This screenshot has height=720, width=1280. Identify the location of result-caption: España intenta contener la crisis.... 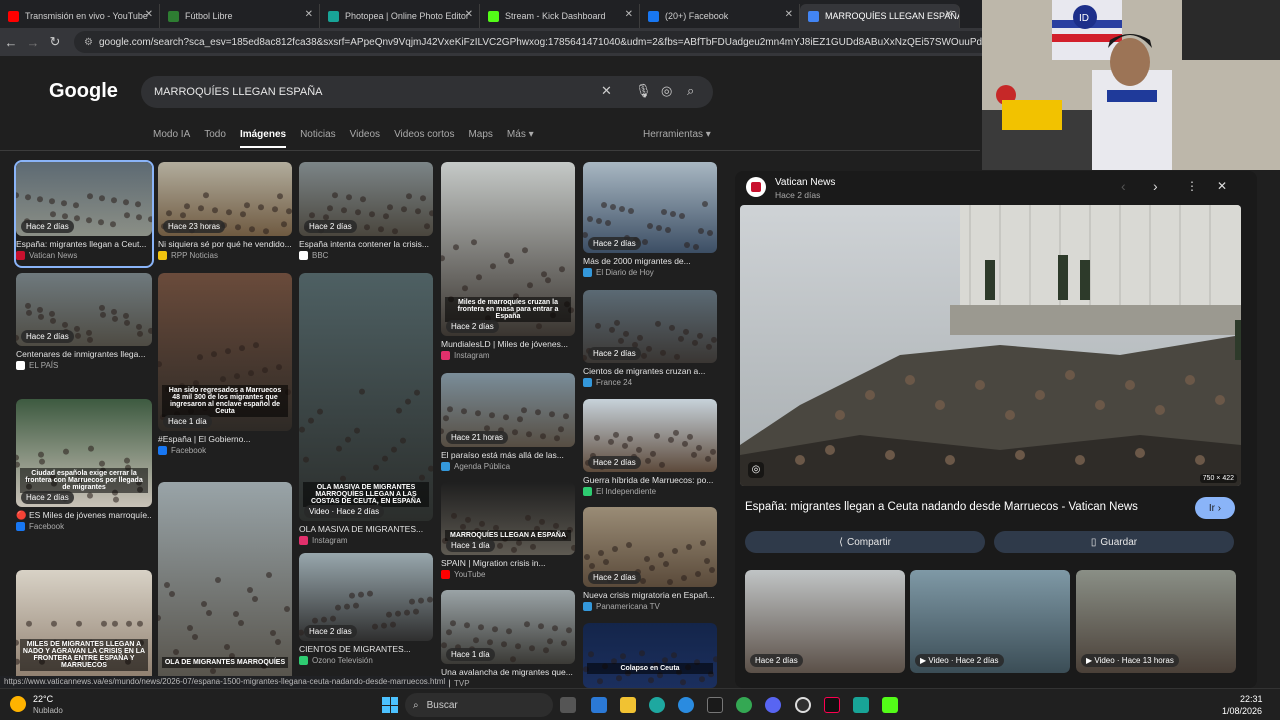
(366, 244).